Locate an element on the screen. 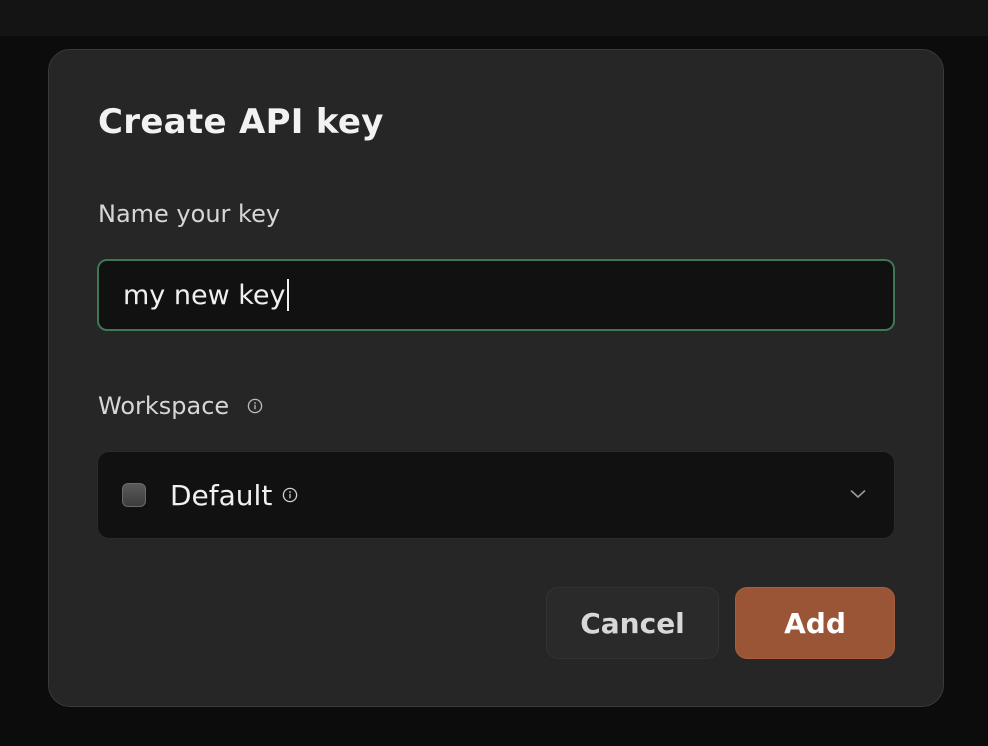  workspace-field-label: Workspace is located at coordinates (180, 406).